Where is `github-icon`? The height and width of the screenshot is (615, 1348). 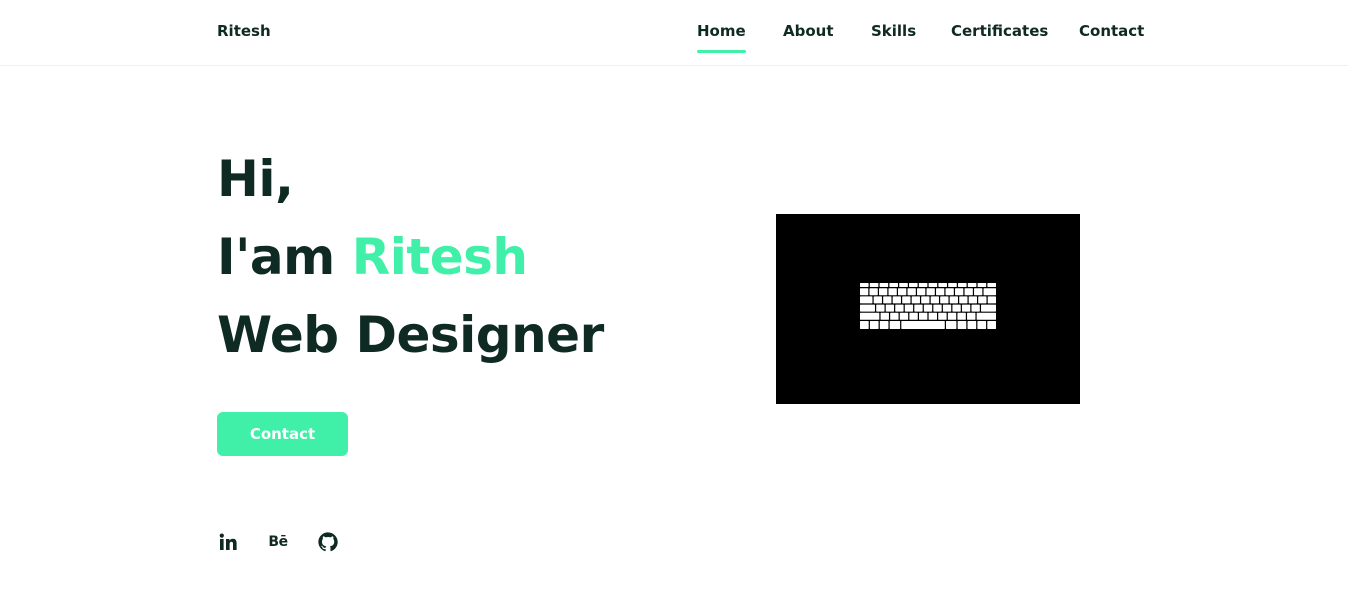
github-icon is located at coordinates (328, 542).